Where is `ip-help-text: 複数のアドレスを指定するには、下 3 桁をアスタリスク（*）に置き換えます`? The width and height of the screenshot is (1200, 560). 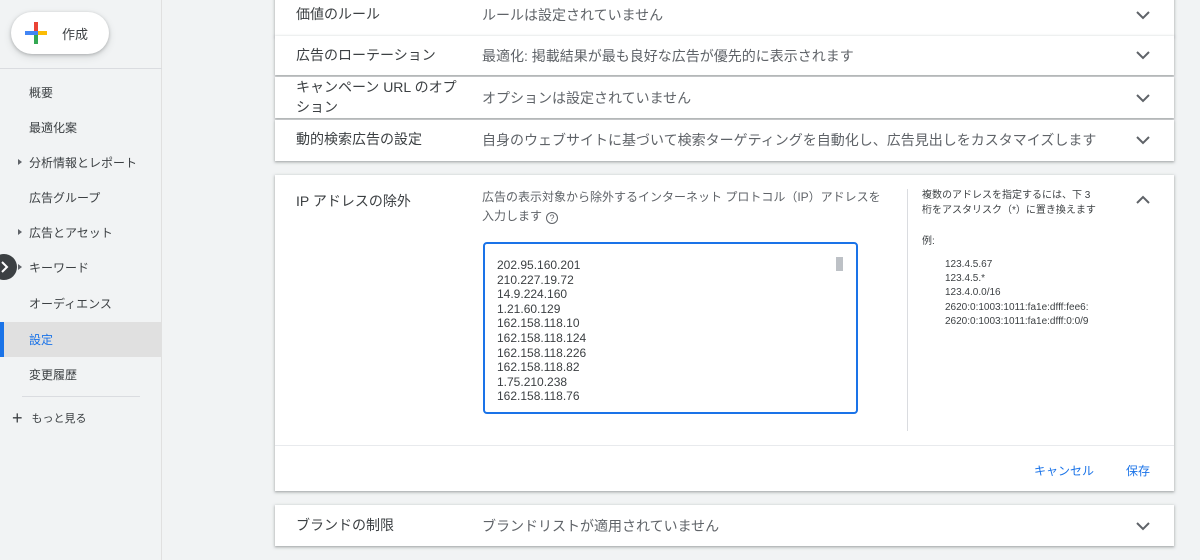
ip-help-text: 複数のアドレスを指定するには、下 3 桁をアスタリスク（*）に置き換えます is located at coordinates (1022, 203).